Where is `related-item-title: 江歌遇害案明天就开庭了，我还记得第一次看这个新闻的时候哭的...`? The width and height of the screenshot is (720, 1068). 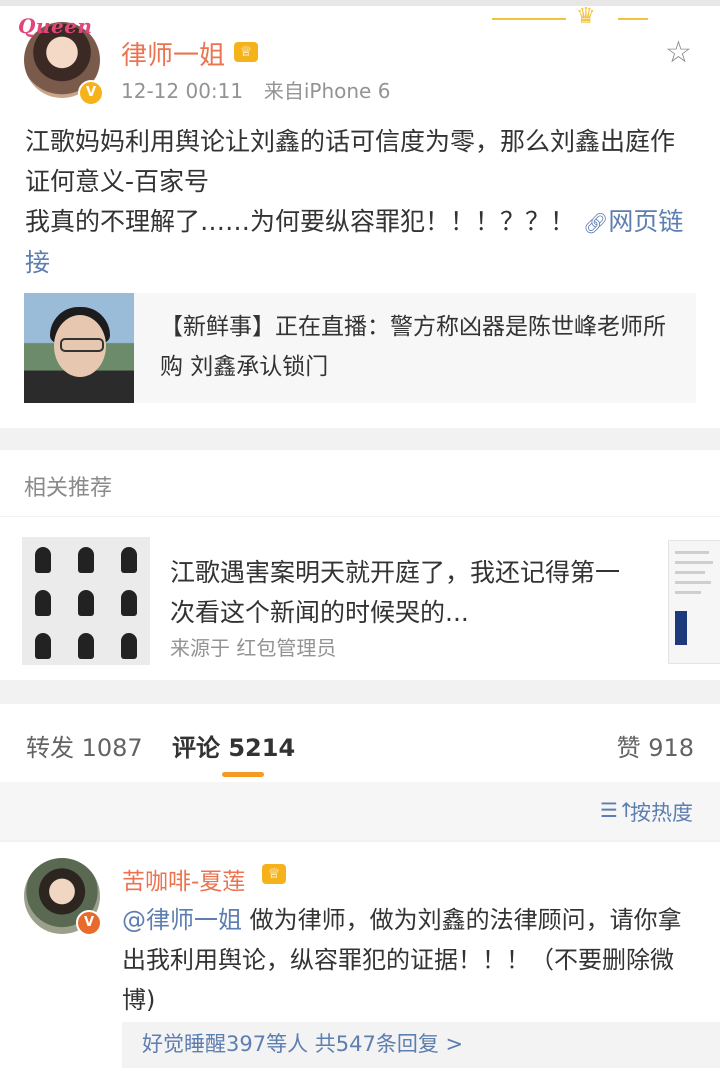
related-item-title: 江歌遇害案明天就开庭了，我还记得第一次看这个新闻的时候哭的... is located at coordinates (395, 592).